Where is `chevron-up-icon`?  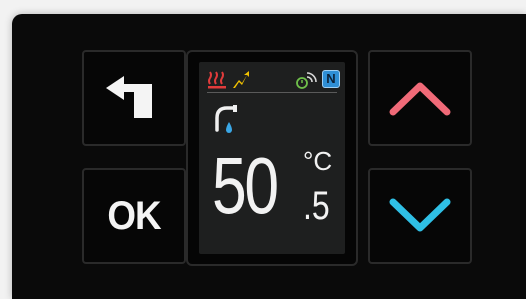 chevron-up-icon is located at coordinates (420, 99).